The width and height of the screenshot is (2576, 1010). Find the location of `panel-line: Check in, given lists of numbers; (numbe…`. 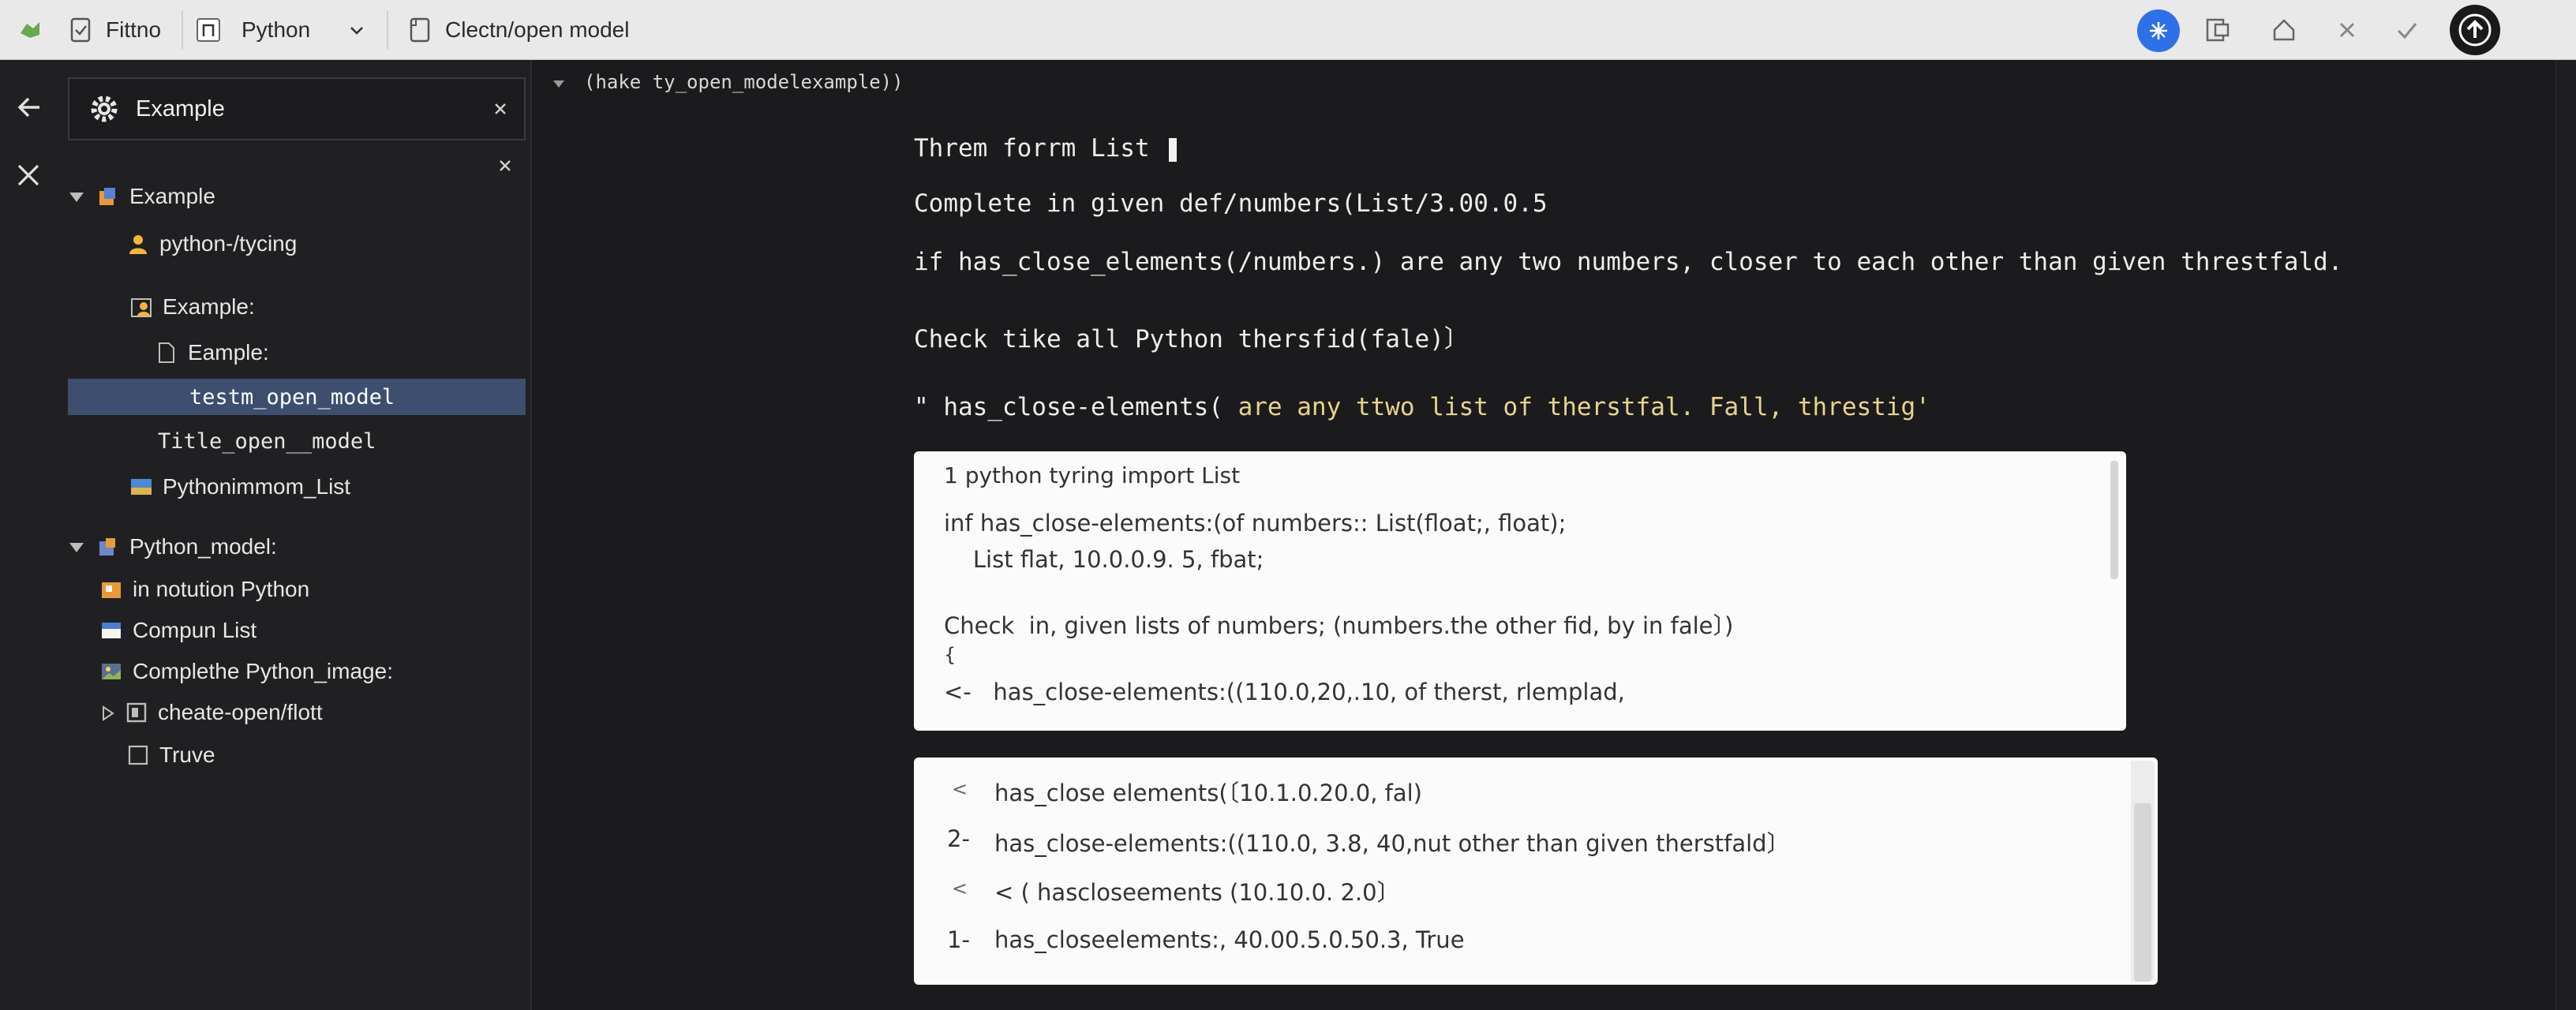

panel-line: Check in, given lists of numbers; (numbe… is located at coordinates (1339, 625).